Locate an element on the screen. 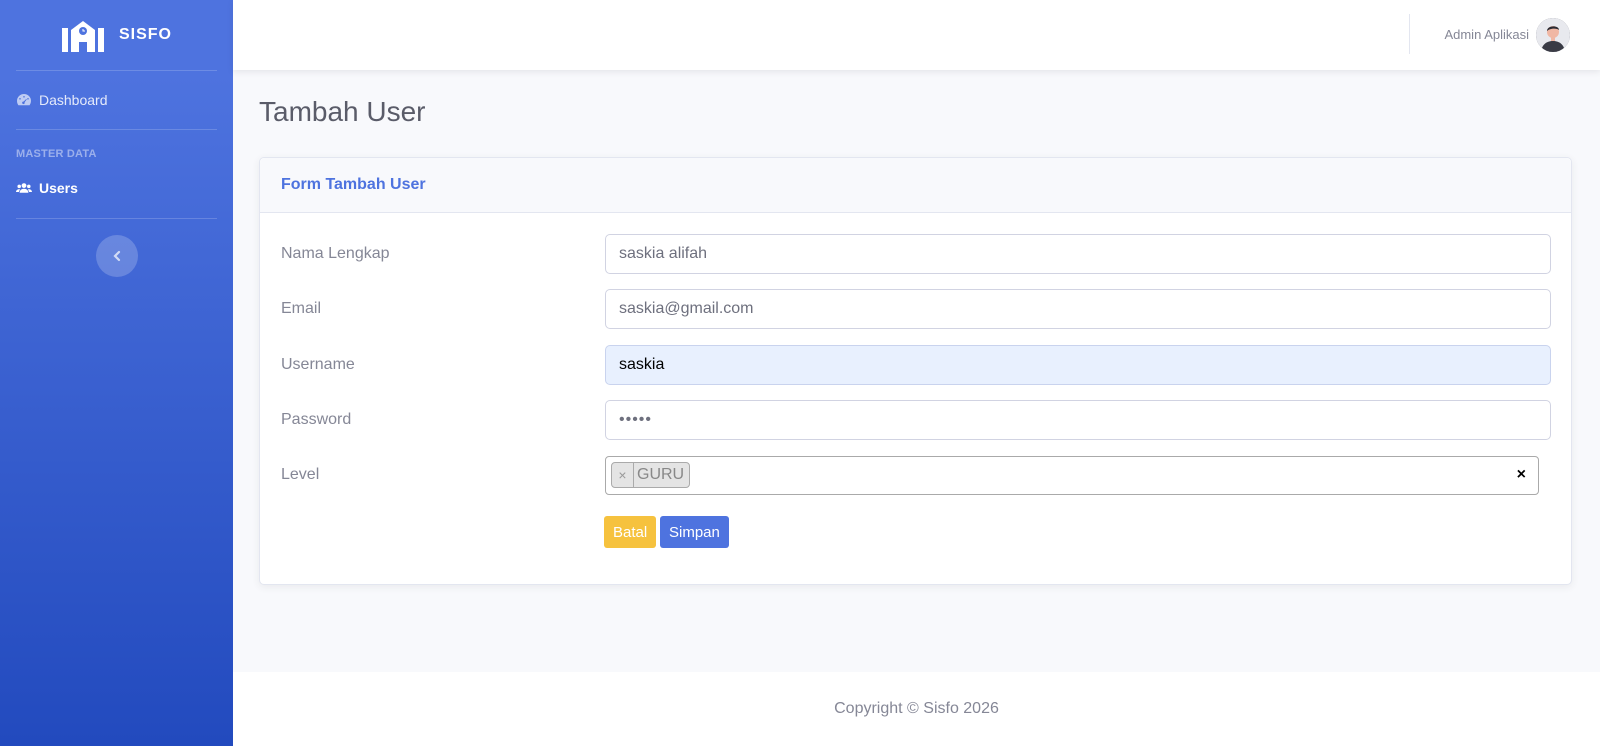  sidebar-item-label: Dashboard is located at coordinates (73, 100).